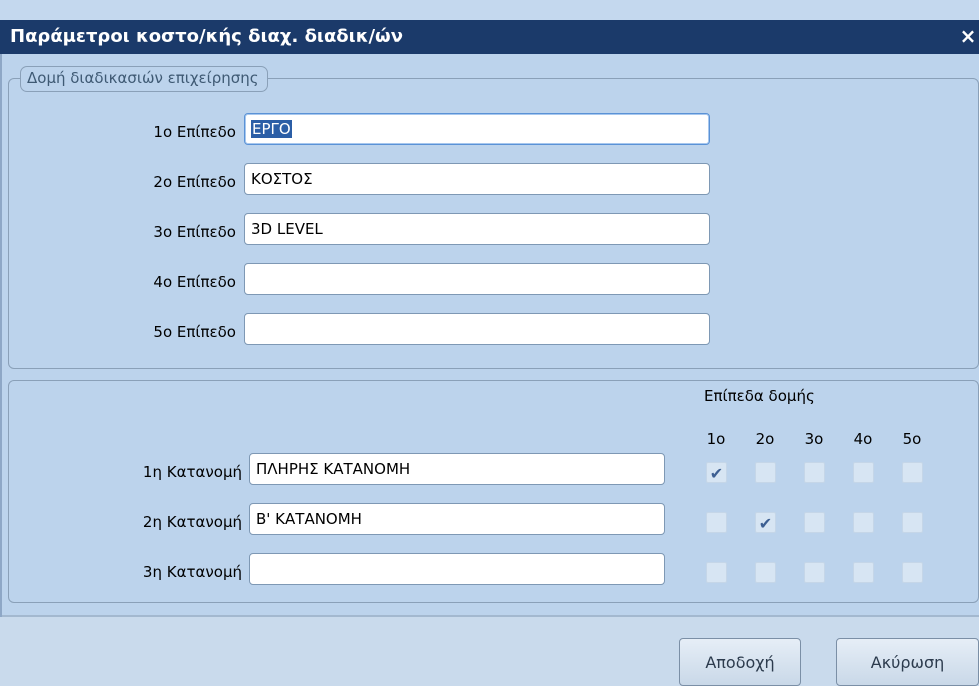 This screenshot has height=686, width=979. I want to click on level-1-value: ΕΡΓΟ, so click(271, 129).